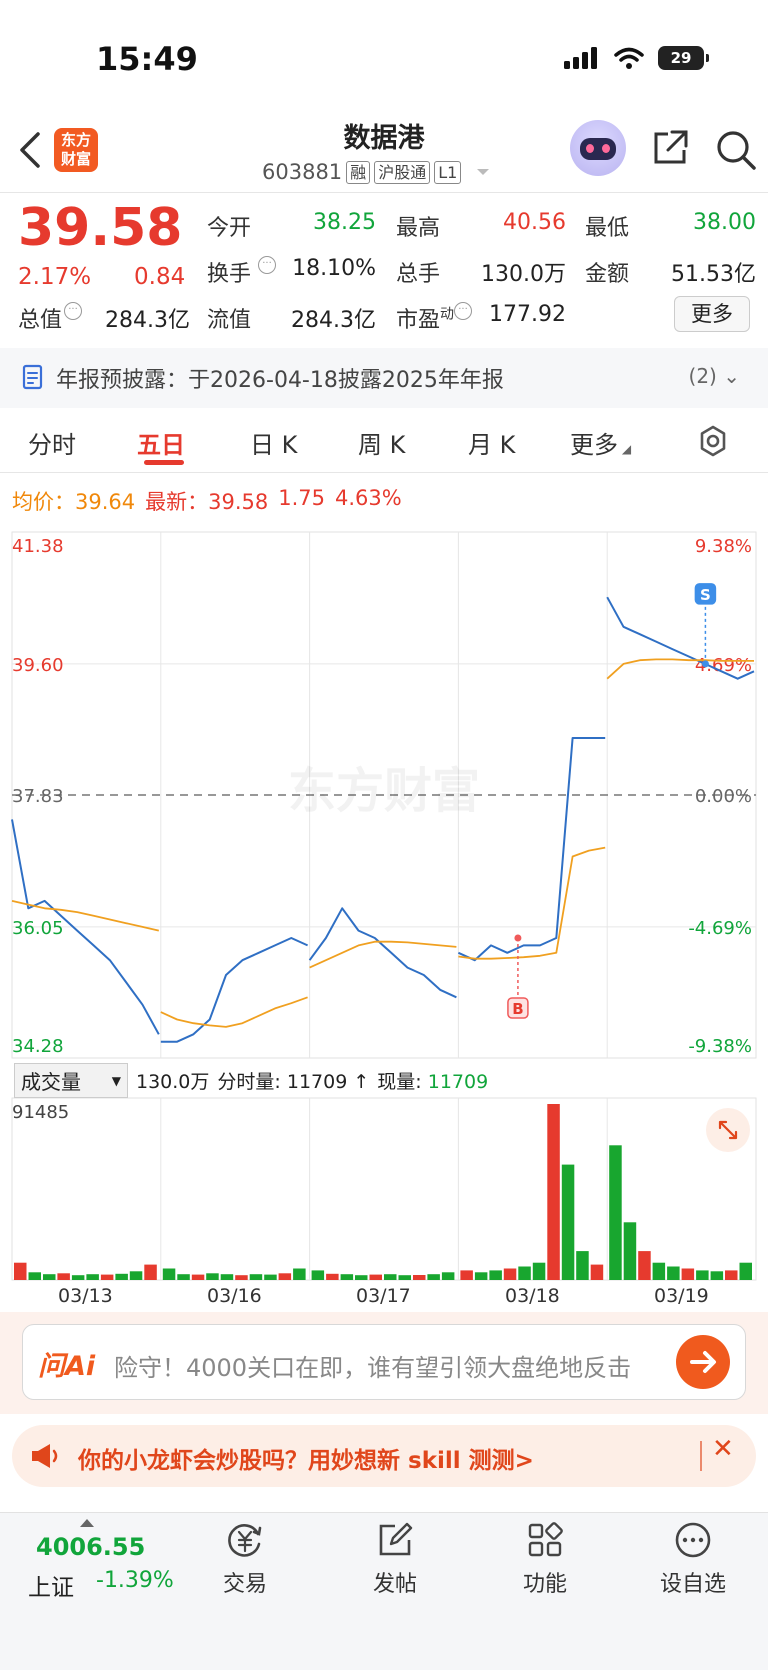 The height and width of the screenshot is (1670, 768). What do you see at coordinates (377, 172) in the screenshot?
I see `stock-subline: 603881 融 沪股通 L1` at bounding box center [377, 172].